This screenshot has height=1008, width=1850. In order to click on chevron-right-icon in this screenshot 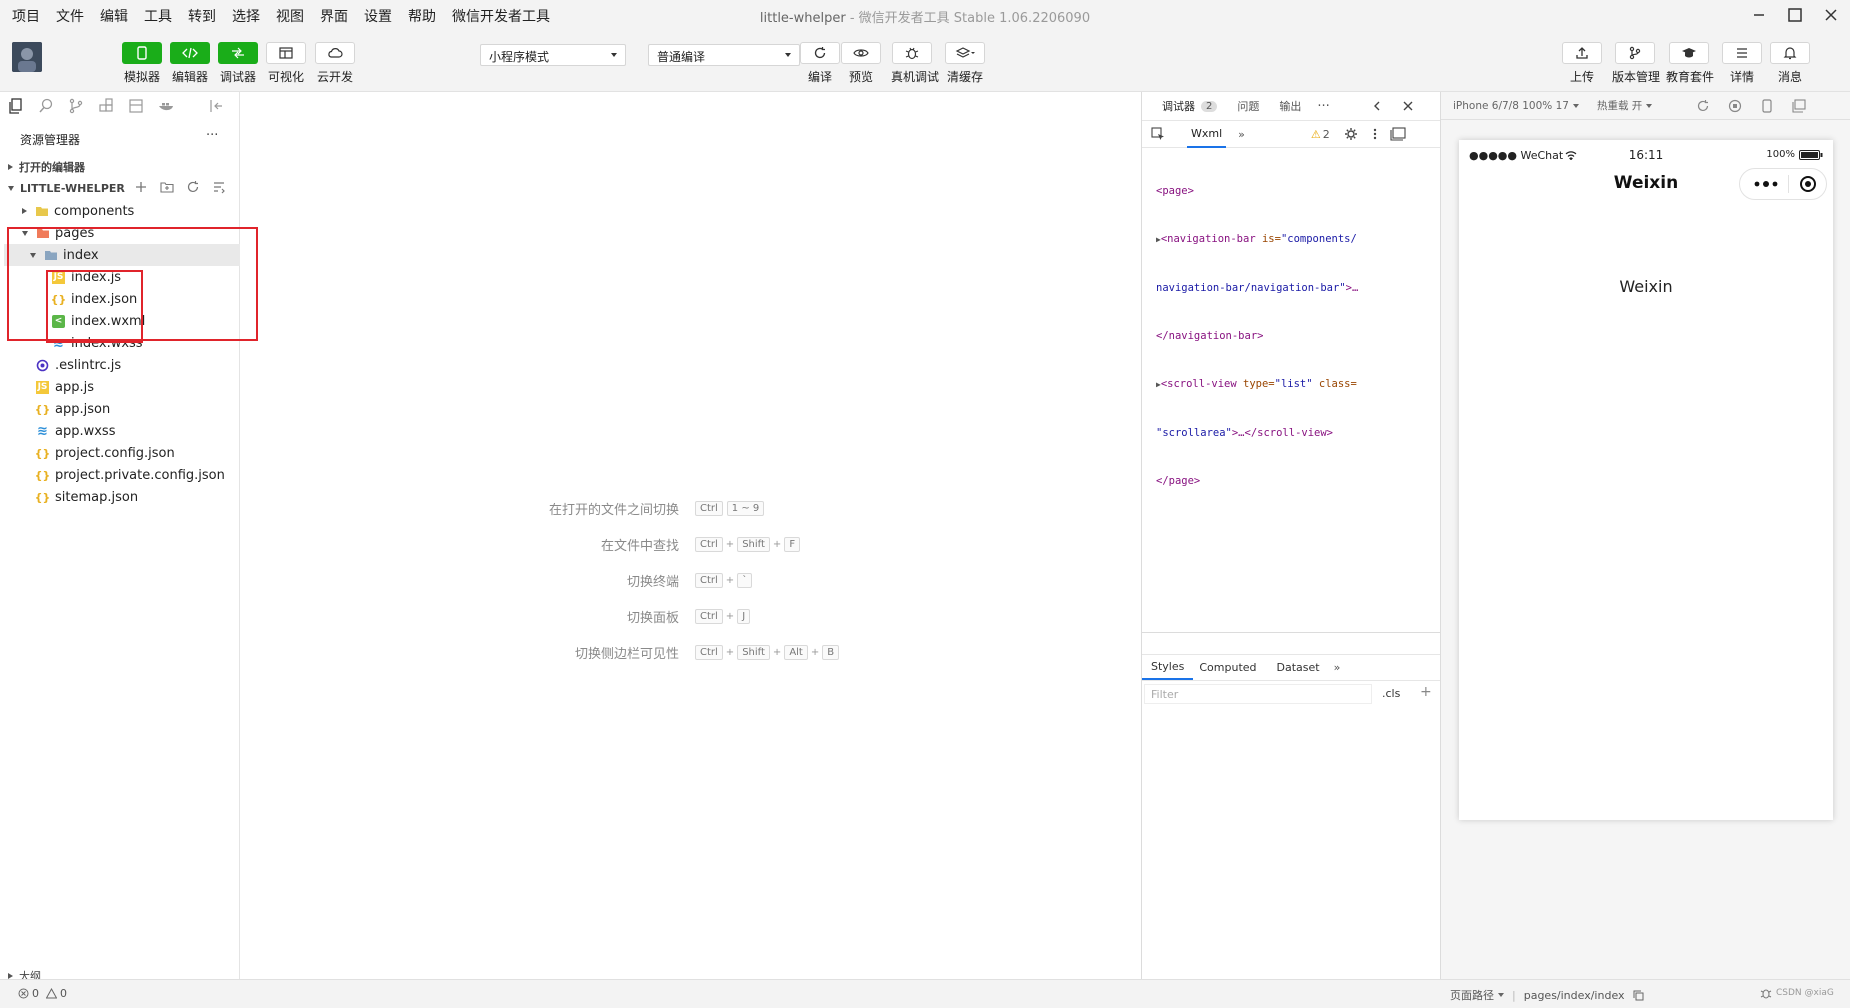, I will do `click(10, 167)`.